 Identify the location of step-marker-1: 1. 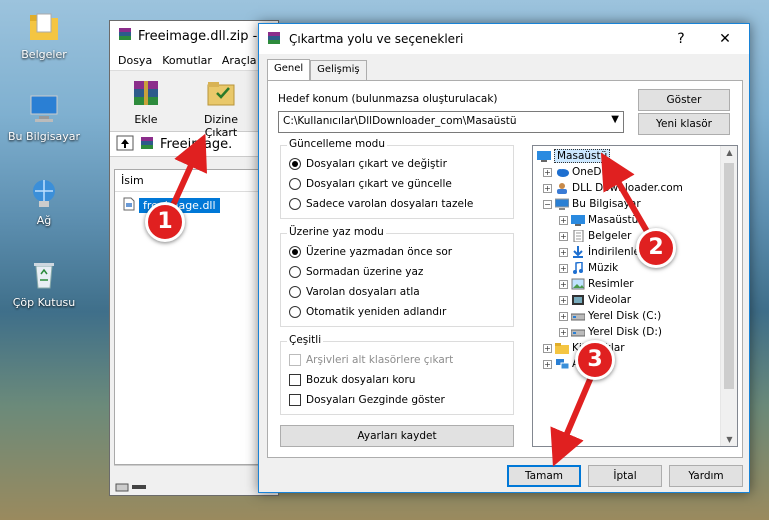
(165, 222).